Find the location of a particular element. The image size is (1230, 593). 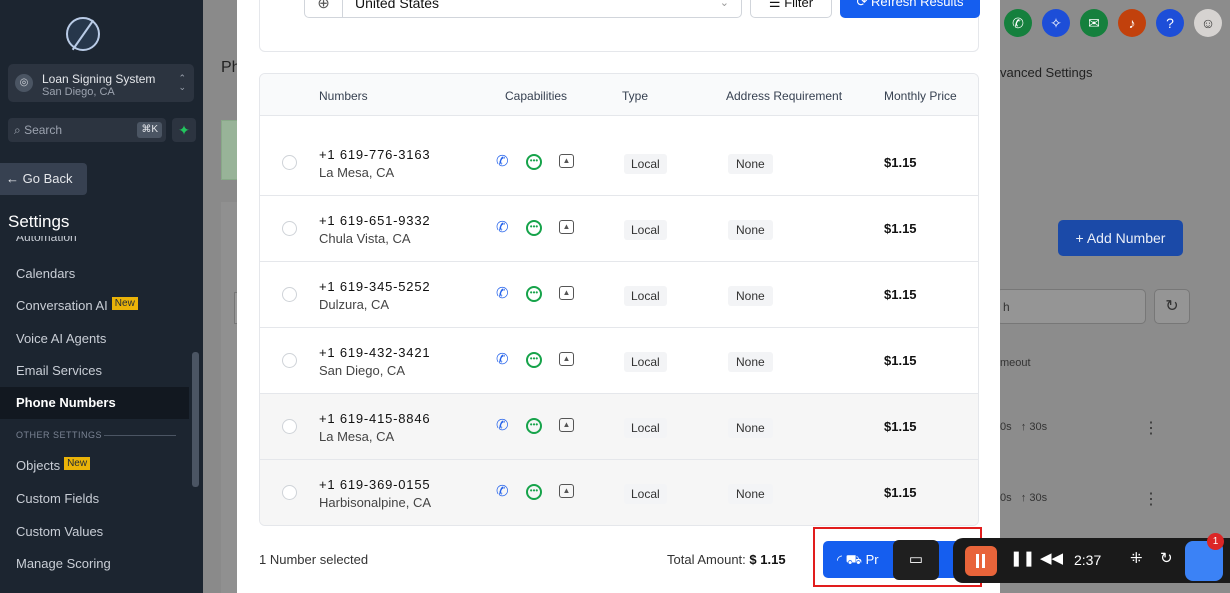

grid-icon: ⁜ is located at coordinates (1136, 558).